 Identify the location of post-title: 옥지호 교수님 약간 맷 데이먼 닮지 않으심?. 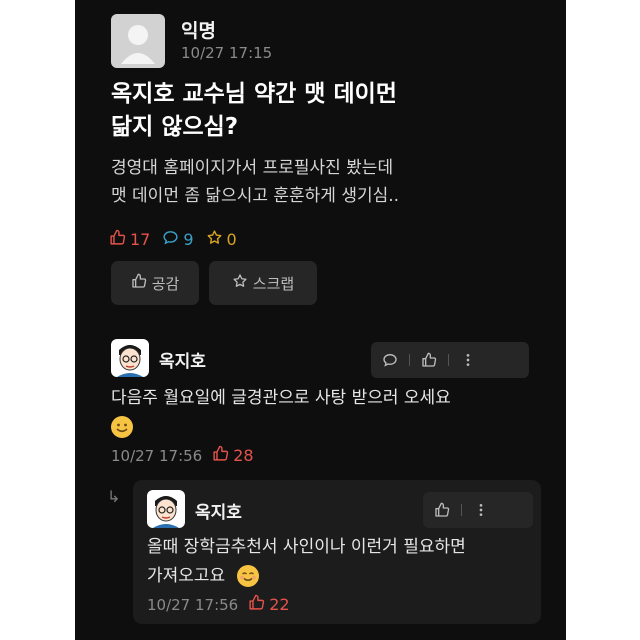
(326, 111).